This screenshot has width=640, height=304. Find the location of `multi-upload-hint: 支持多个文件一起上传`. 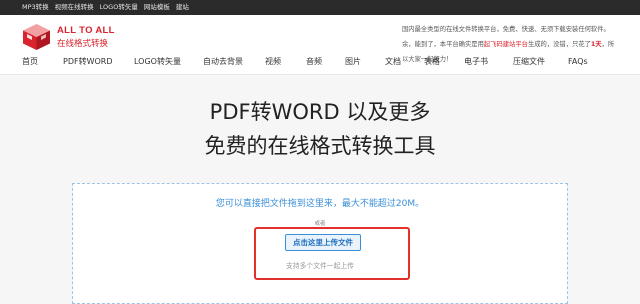

multi-upload-hint: 支持多个文件一起上传 is located at coordinates (320, 266).